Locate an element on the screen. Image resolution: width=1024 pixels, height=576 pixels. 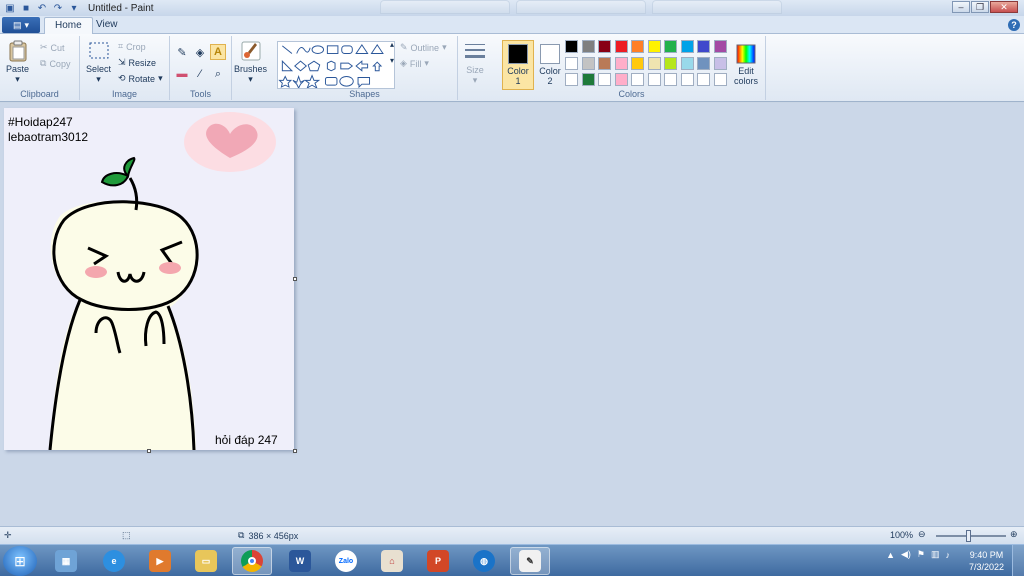
zoom-slider-thumb is located at coordinates (968, 536).